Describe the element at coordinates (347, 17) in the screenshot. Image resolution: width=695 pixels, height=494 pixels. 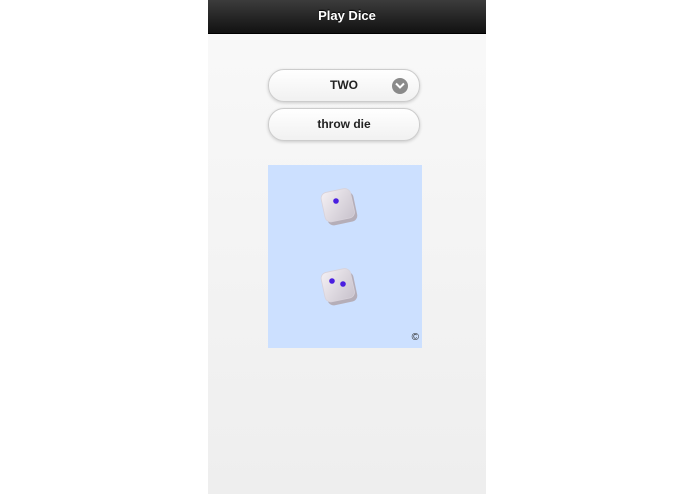
I see `page-title: Play Dice` at that location.